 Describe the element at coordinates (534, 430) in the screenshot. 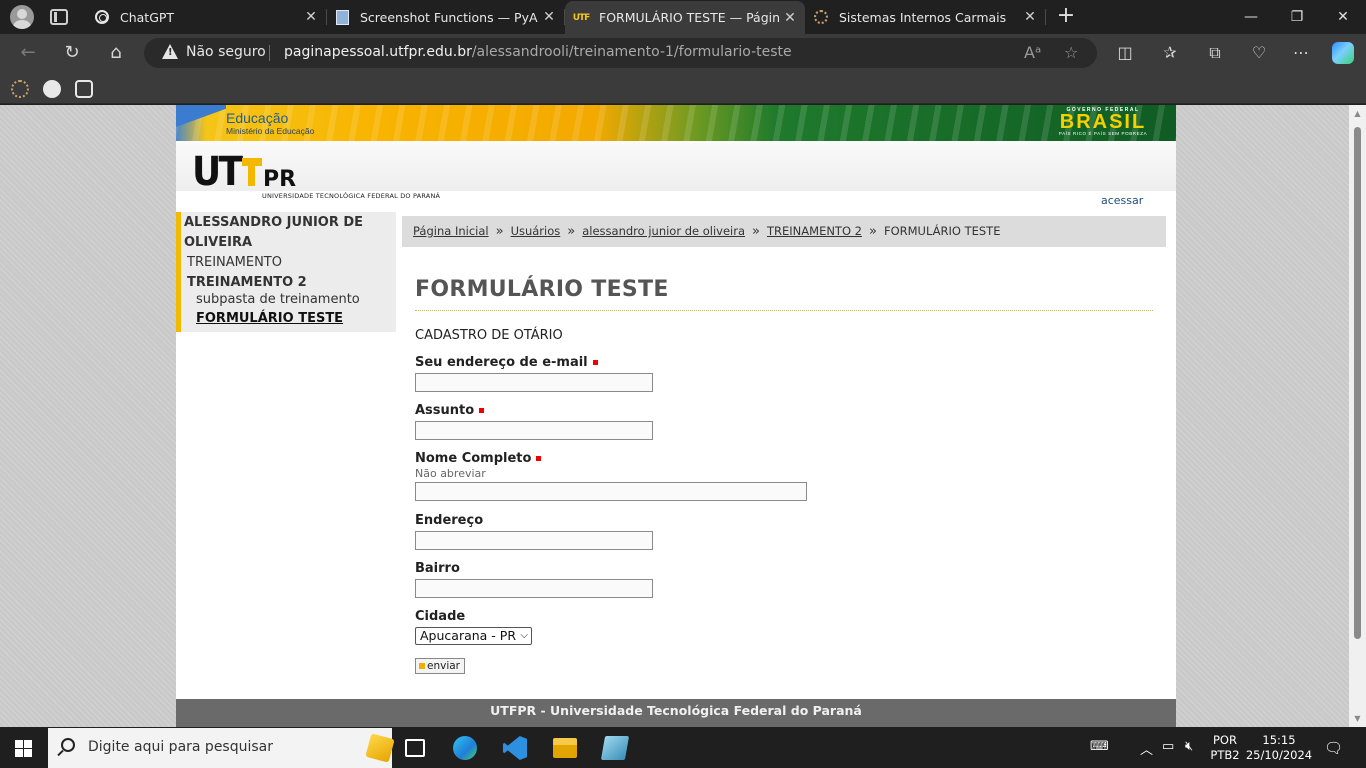

I see `subject-field` at that location.